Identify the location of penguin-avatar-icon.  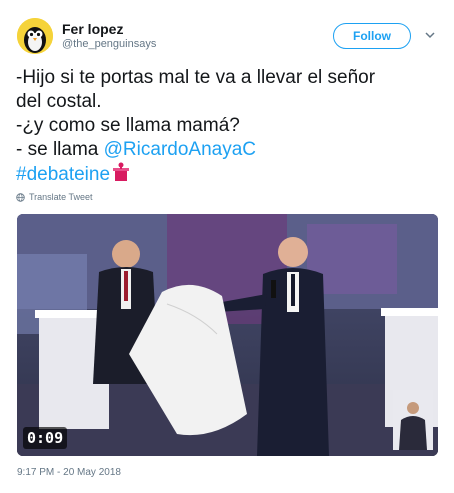
(35, 36).